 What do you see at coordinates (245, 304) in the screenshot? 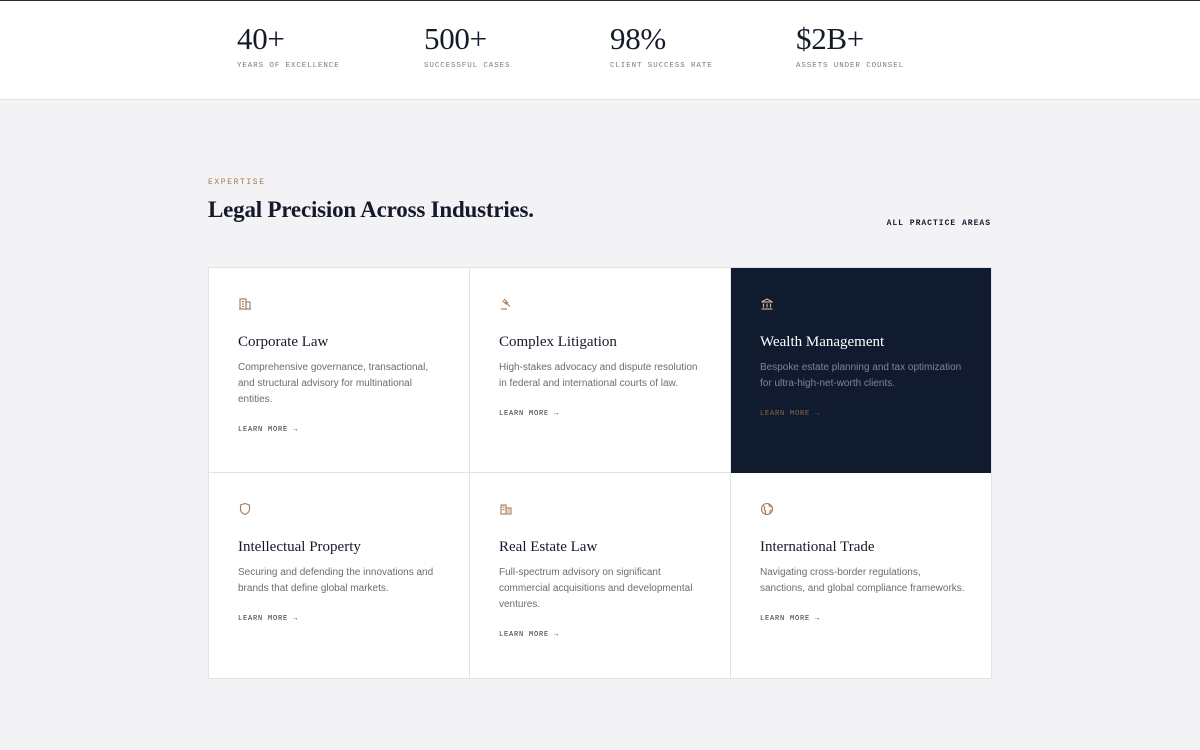
I see `building-icon` at bounding box center [245, 304].